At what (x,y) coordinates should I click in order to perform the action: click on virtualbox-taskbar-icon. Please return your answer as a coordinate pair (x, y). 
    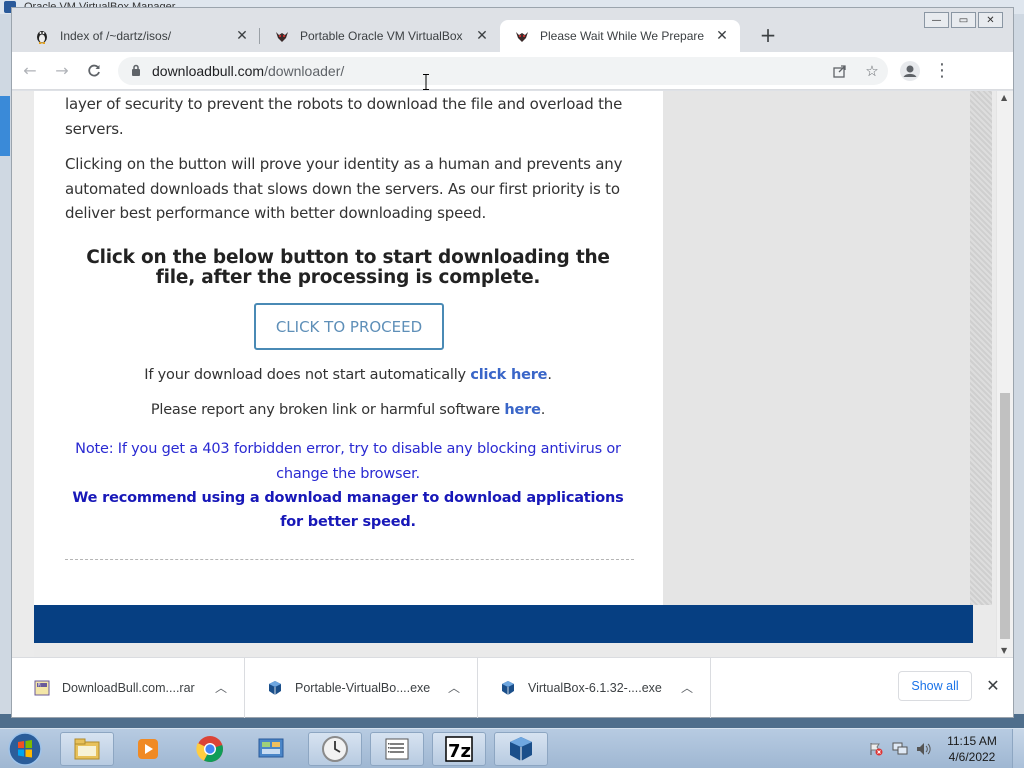
    Looking at the image, I should click on (521, 749).